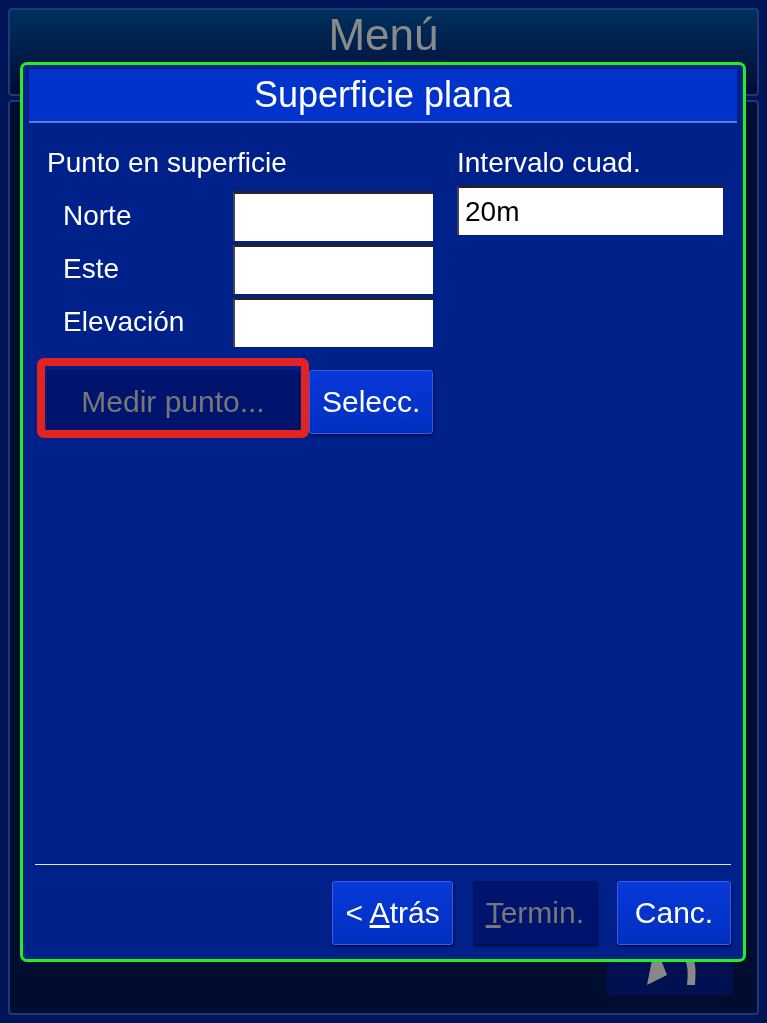 The image size is (767, 1023). I want to click on dialog-button: < Atrás, so click(392, 913).